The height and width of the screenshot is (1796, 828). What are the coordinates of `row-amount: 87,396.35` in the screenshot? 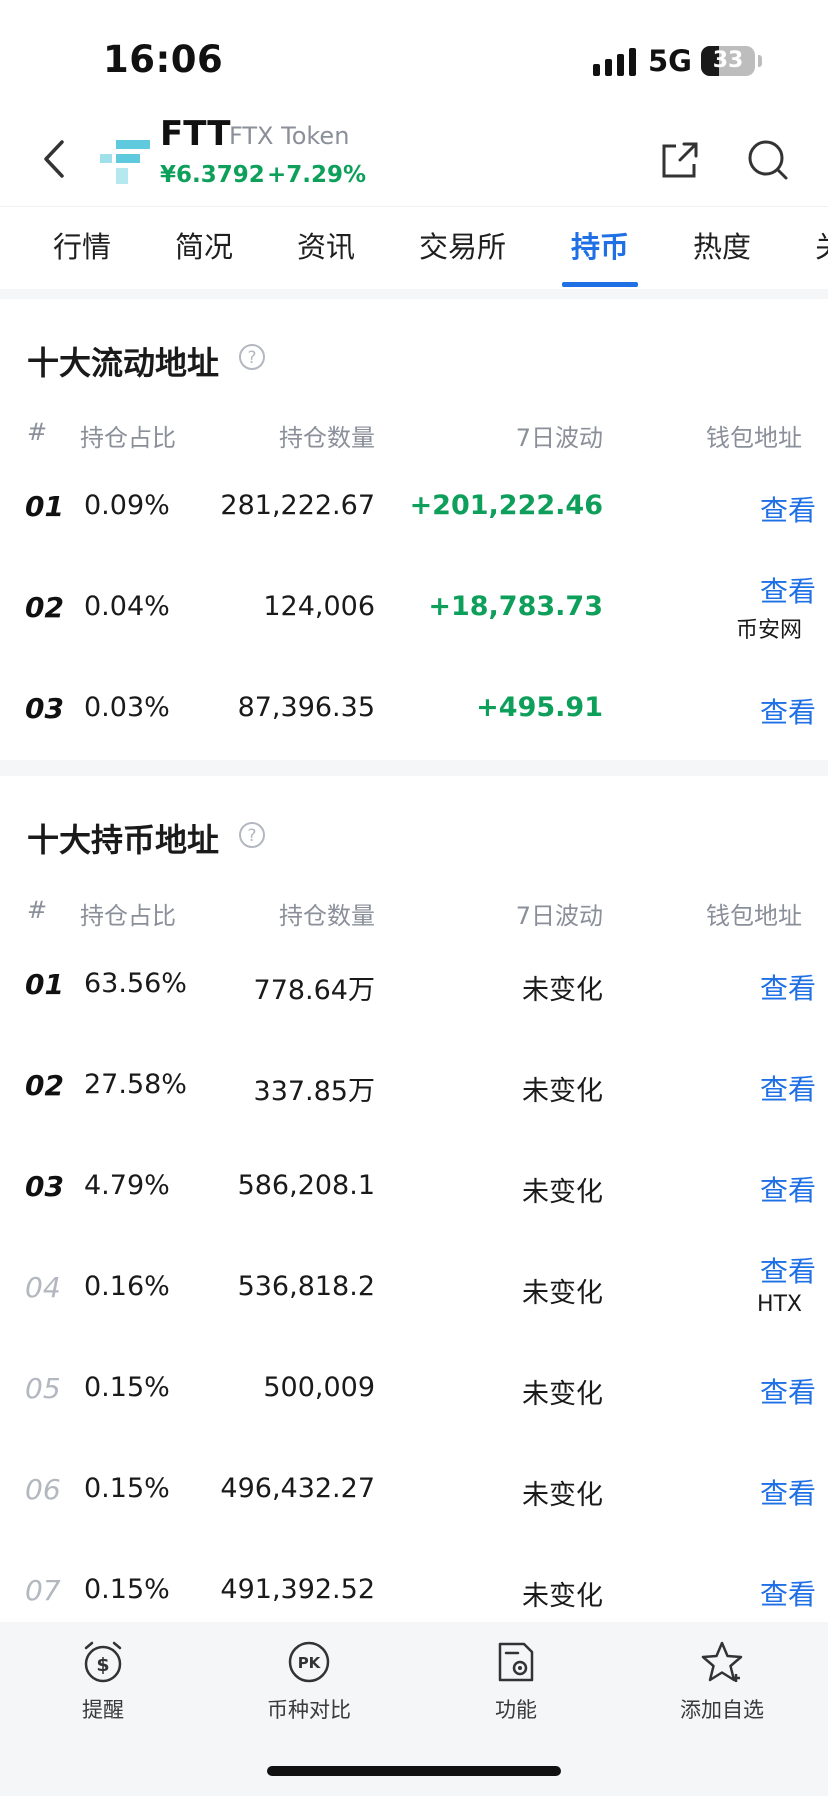 It's located at (306, 707).